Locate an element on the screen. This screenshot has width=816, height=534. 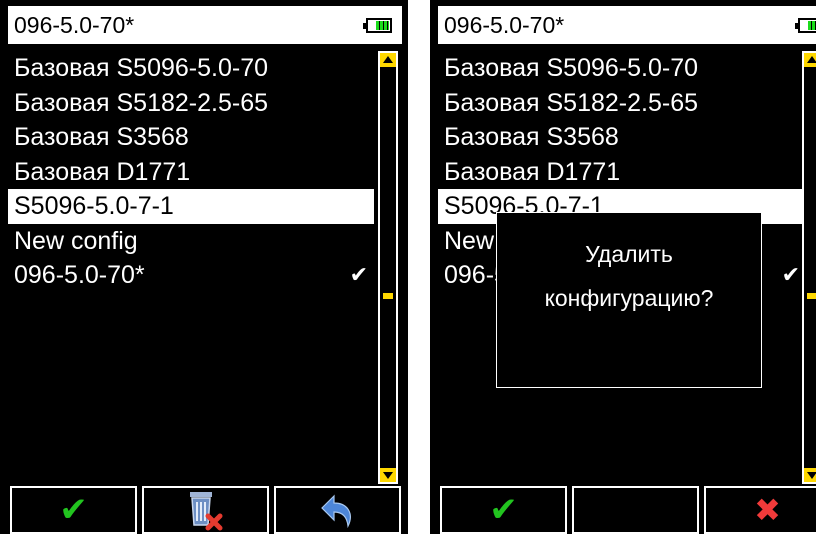
delete-confirm-dialog: Удалить конфигурацию? is located at coordinates (629, 300).